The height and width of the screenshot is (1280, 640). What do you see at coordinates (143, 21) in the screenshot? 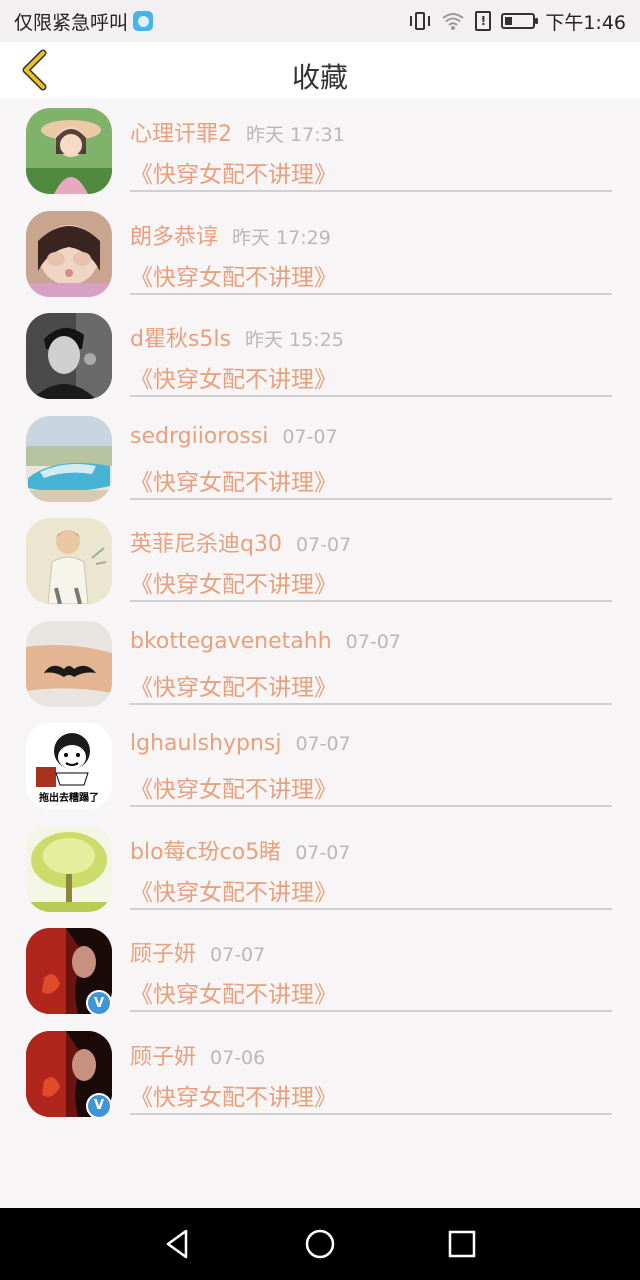
I see `app-notification-icon` at bounding box center [143, 21].